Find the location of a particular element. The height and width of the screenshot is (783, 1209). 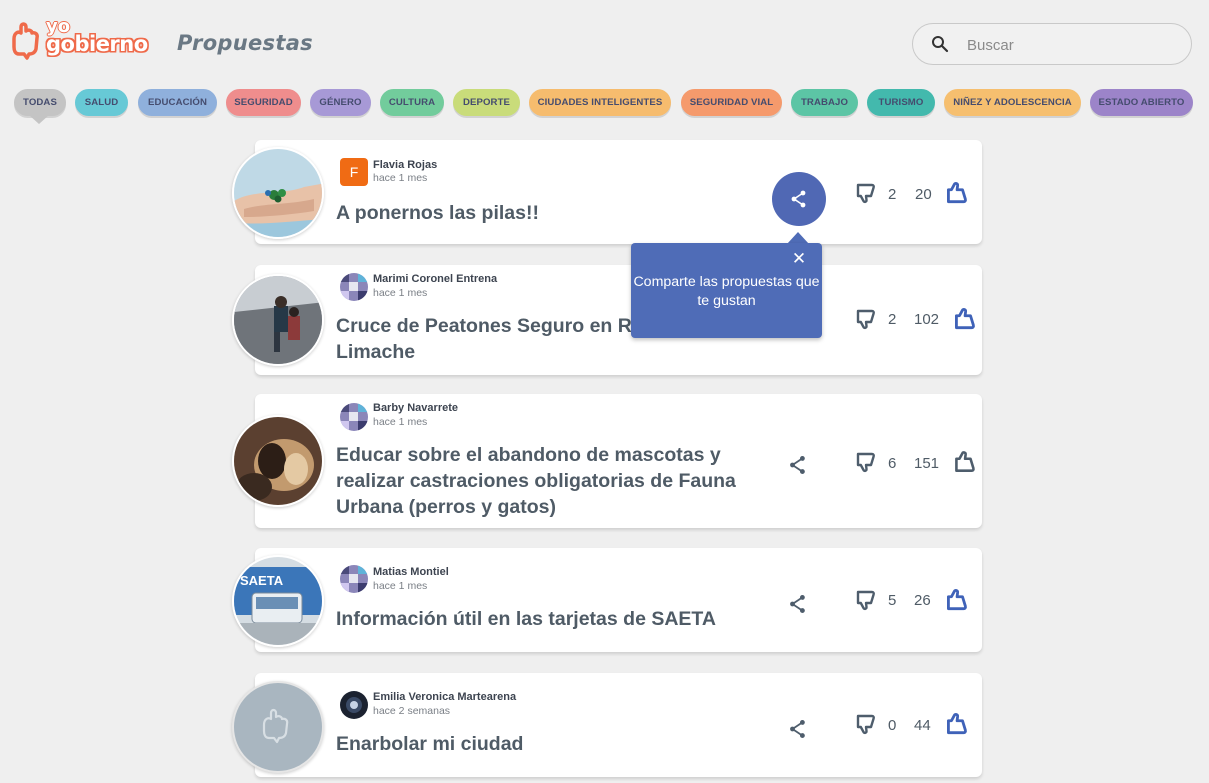

tooltip-text: Comparte las propuestas que te gustan is located at coordinates (726, 291).